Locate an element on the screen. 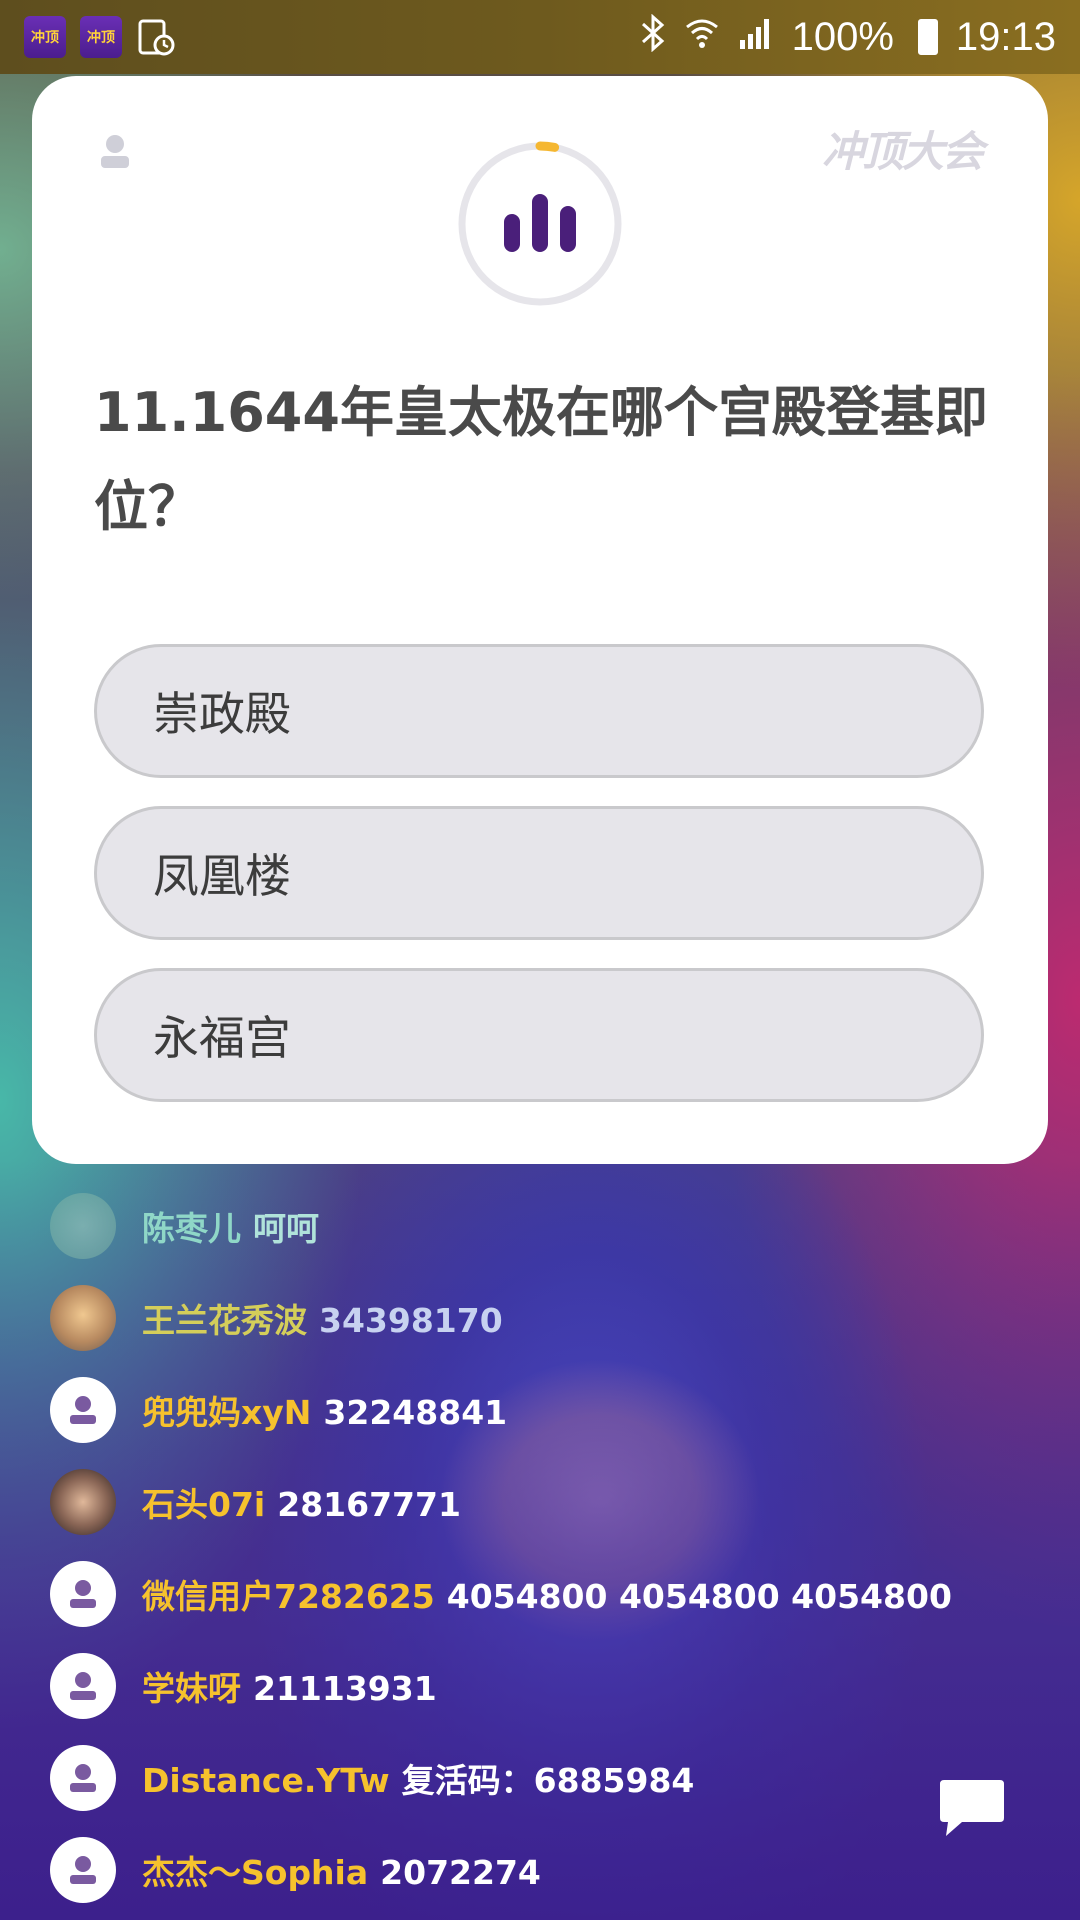  screen-time-icon is located at coordinates (156, 37).